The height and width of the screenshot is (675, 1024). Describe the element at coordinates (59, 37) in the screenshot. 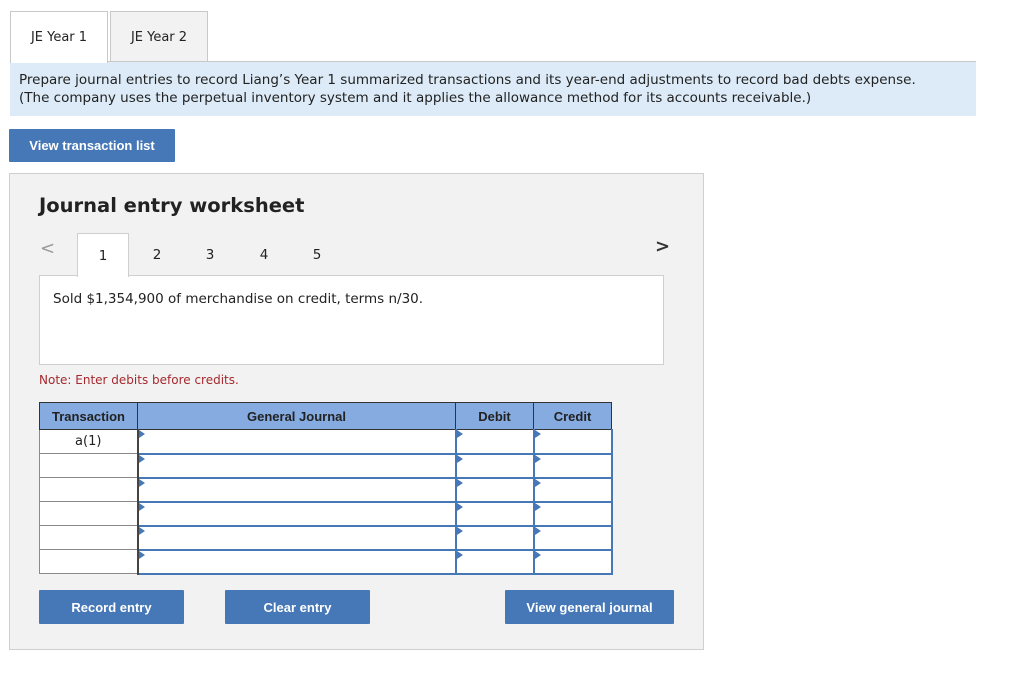

I see `tab-je-year-1: JE Year 1` at that location.